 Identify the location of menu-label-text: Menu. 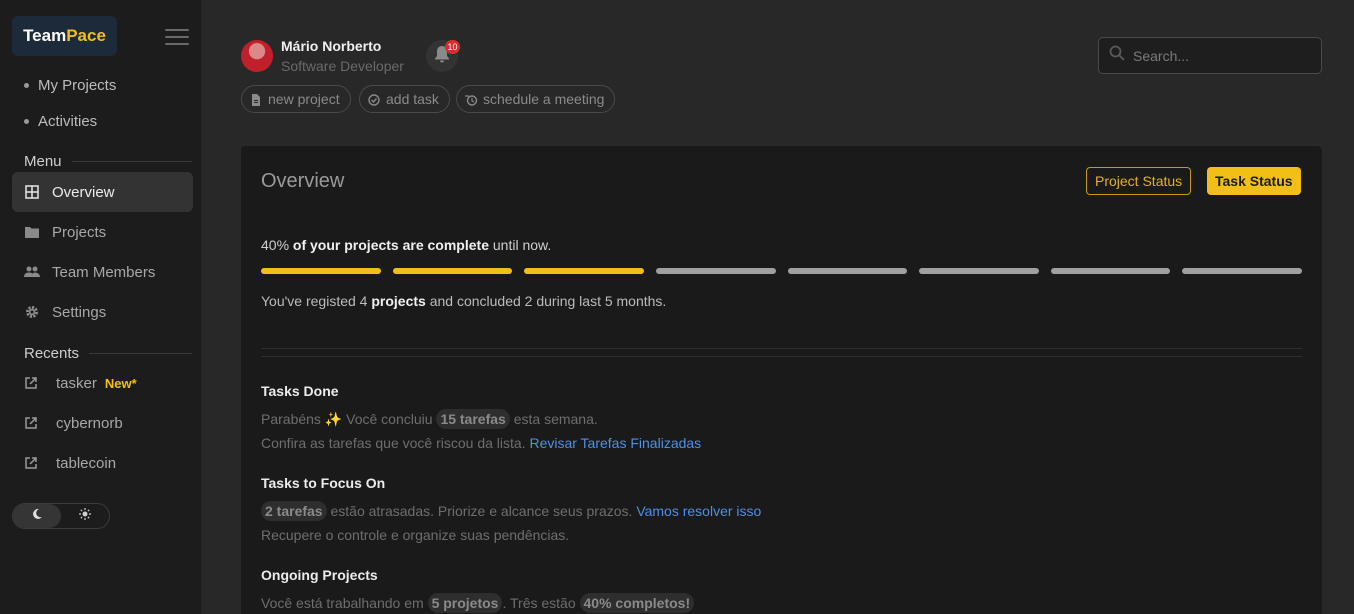
(43, 161).